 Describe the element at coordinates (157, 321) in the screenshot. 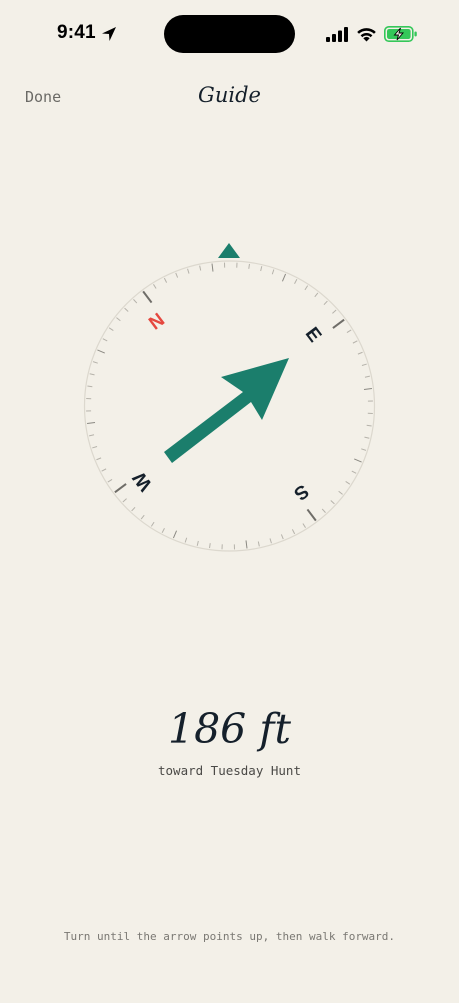

I see `cardinal-north: N` at that location.